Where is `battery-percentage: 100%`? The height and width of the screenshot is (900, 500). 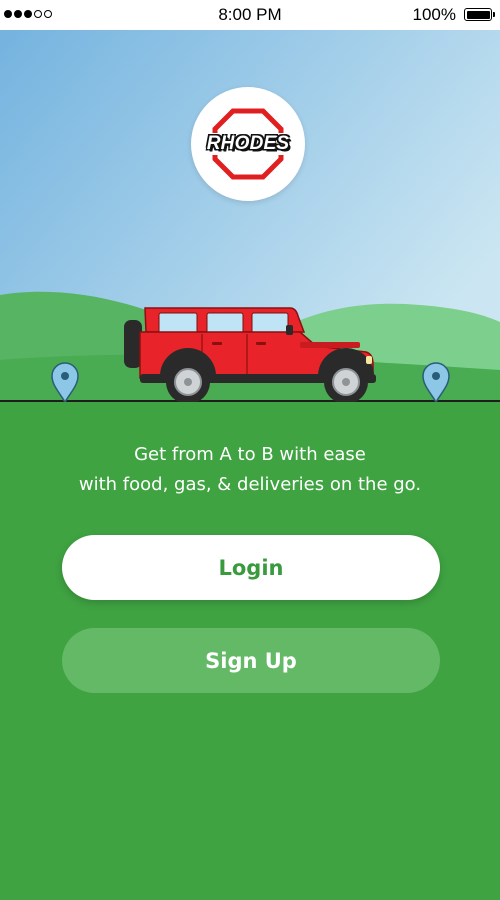
battery-percentage: 100% is located at coordinates (434, 14).